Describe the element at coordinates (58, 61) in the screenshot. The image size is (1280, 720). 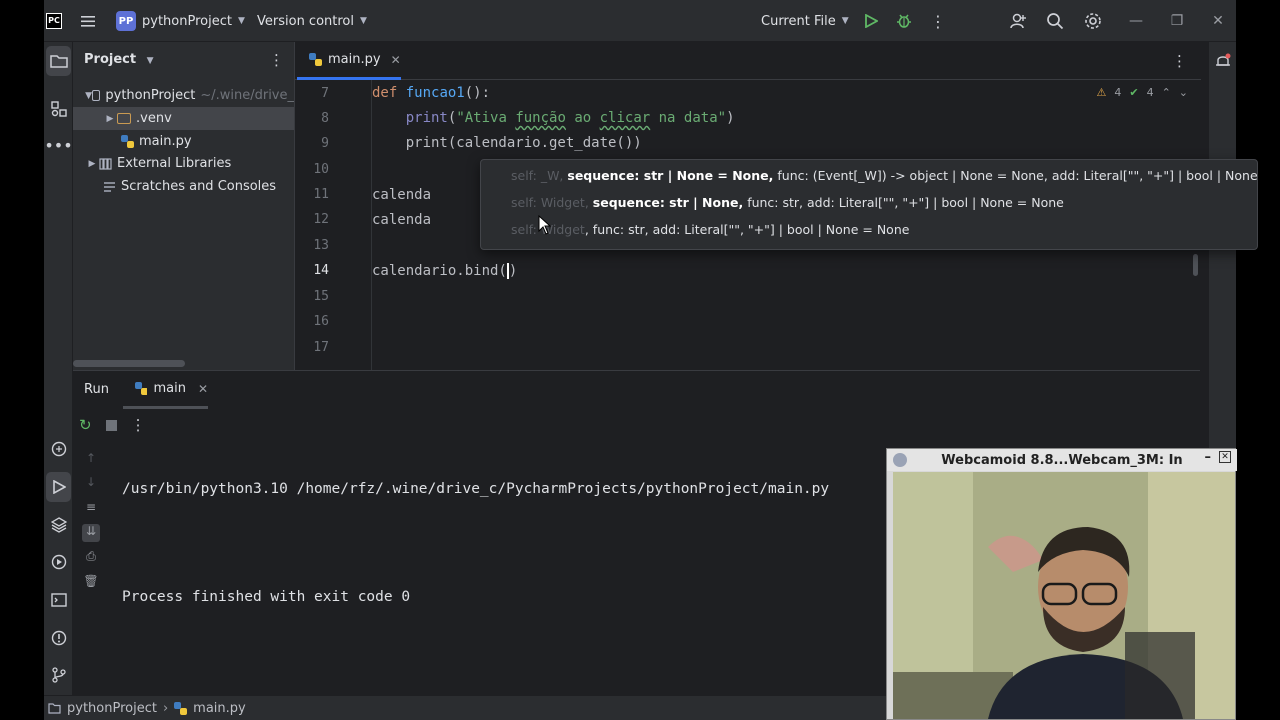
I see `project-tool-button` at that location.